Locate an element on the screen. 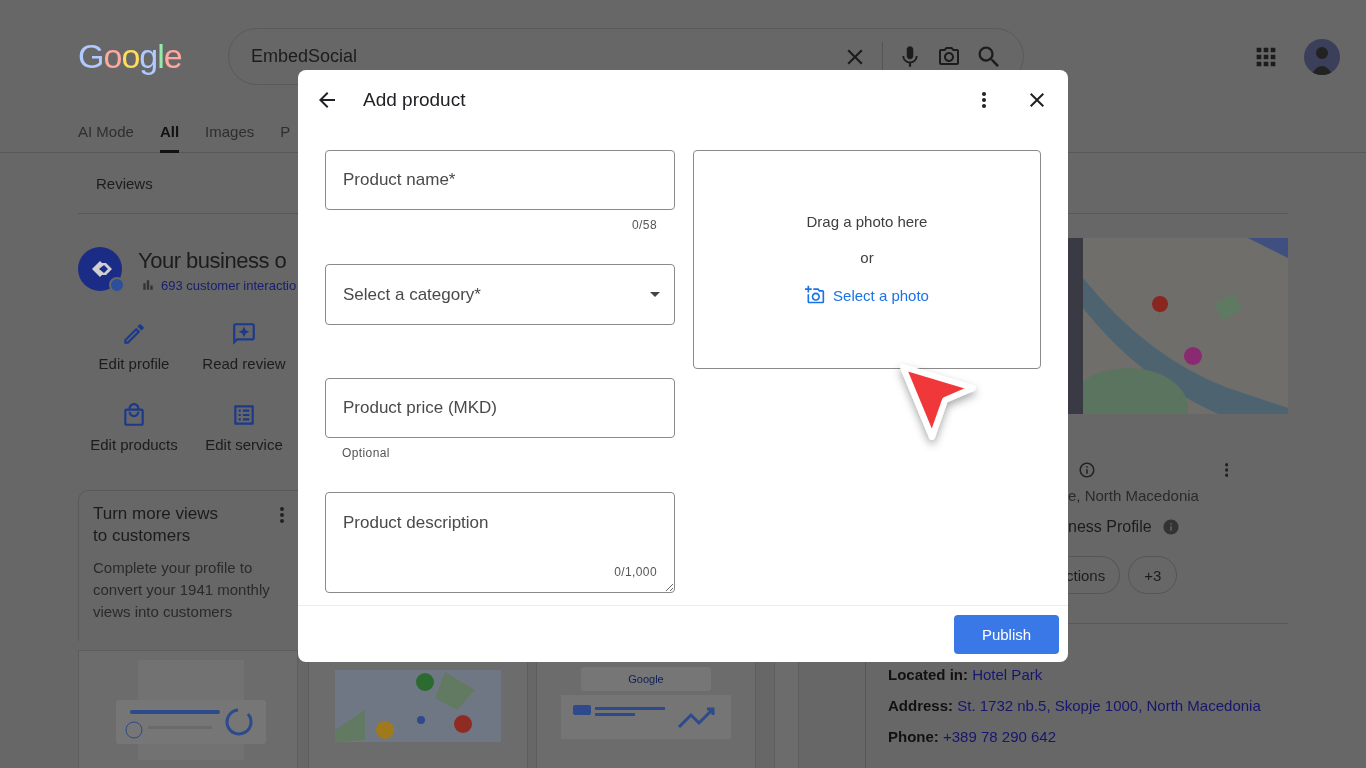 This screenshot has width=1366, height=768. detail-link: Hotel Park is located at coordinates (1007, 674).